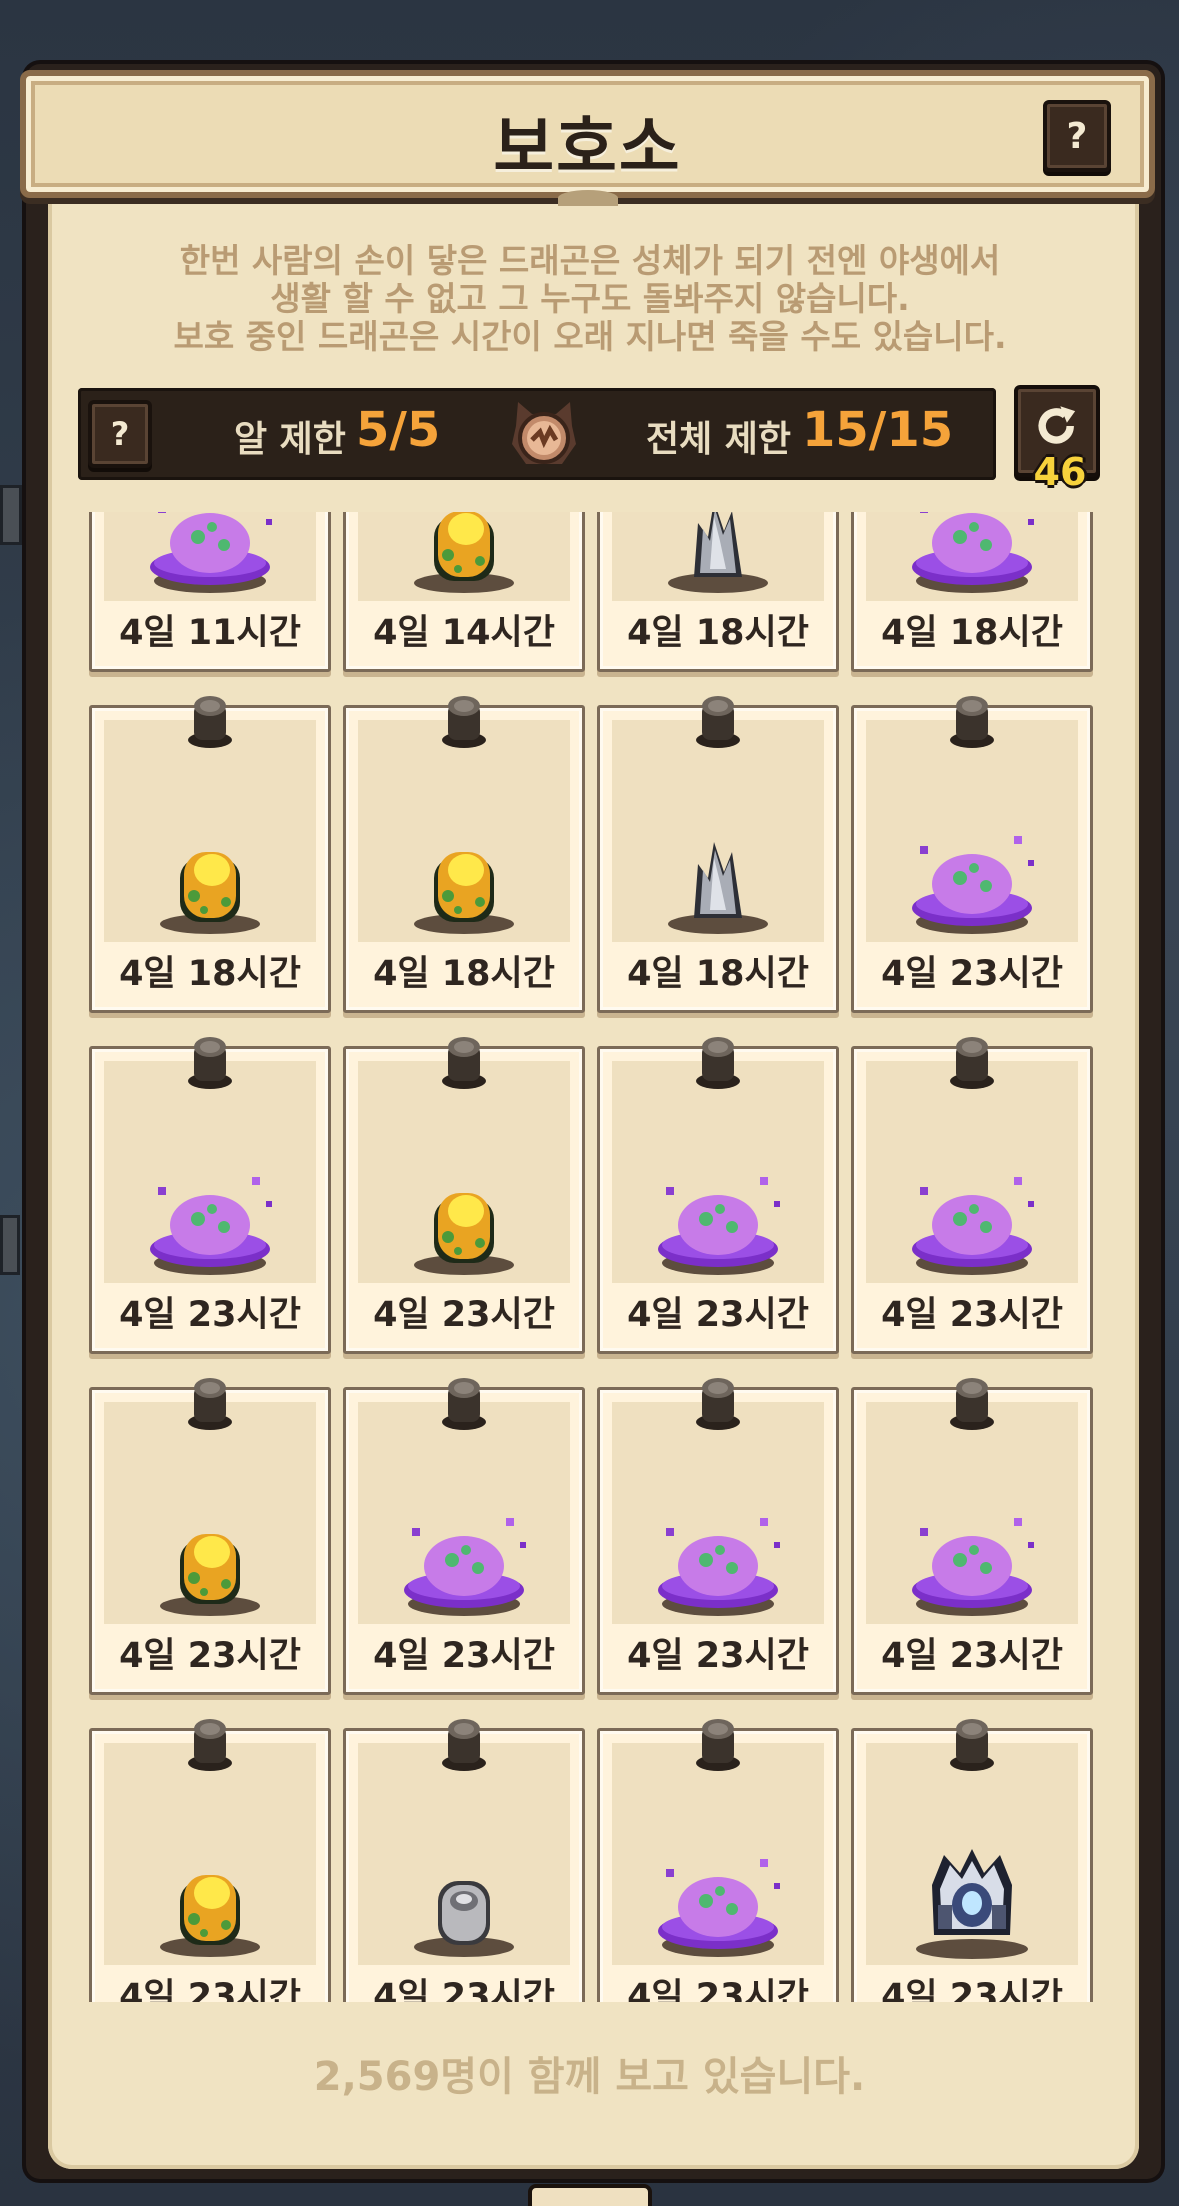 This screenshot has height=2206, width=1179. I want to click on panel-header: 보호소 ?, so click(587, 138).